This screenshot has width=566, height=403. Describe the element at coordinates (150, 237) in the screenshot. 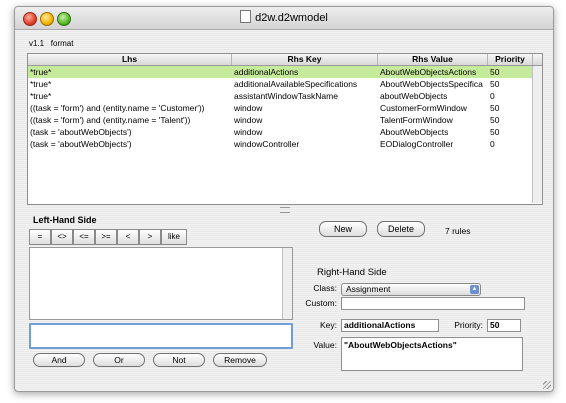

I see `operator-greater-than-button: >` at that location.